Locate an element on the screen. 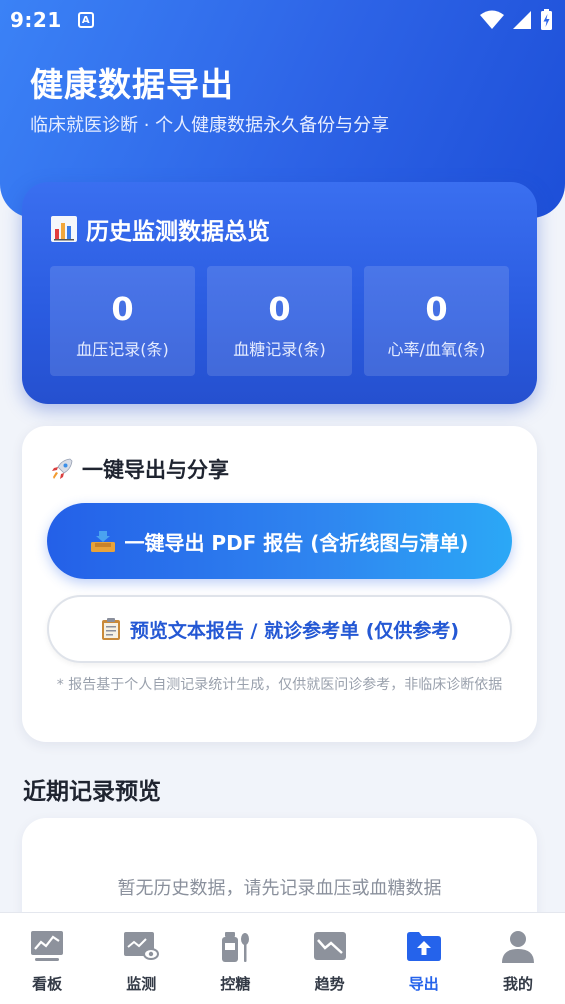 This screenshot has height=1004, width=565. nav-item-dashboard: 看板 is located at coordinates (47, 958).